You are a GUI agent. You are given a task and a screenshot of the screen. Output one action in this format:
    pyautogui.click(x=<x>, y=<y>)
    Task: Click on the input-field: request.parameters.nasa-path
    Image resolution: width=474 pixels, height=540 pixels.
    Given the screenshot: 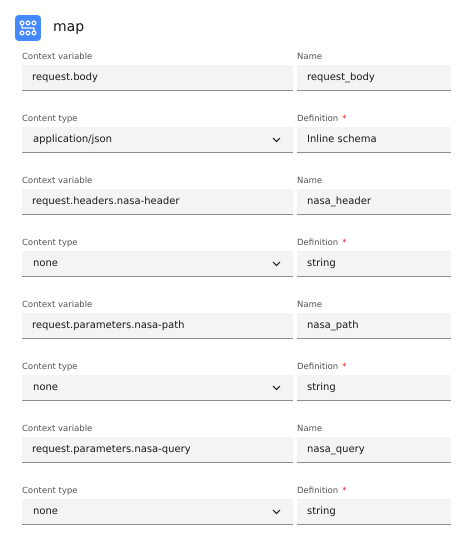 What is the action you would take?
    pyautogui.click(x=157, y=326)
    